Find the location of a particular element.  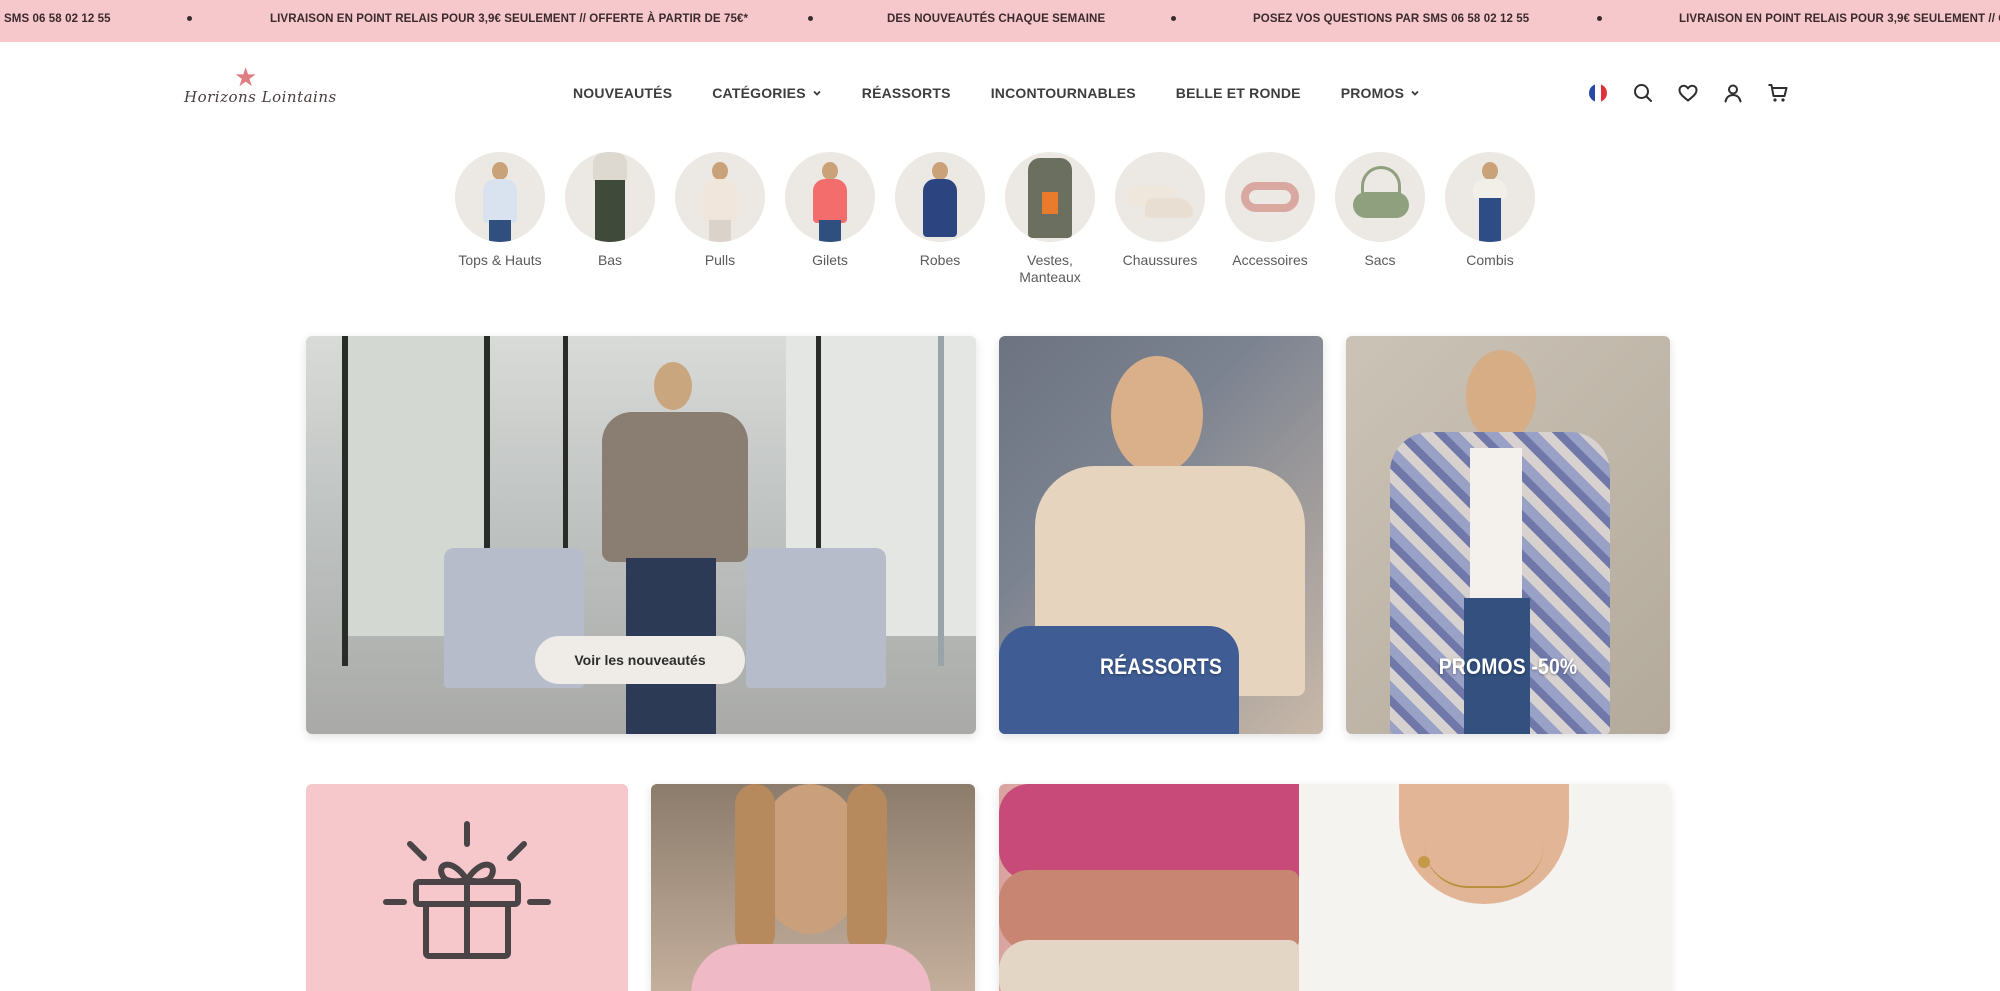

new-arrivals-tile: Voir les nouveautés is located at coordinates (641, 535).